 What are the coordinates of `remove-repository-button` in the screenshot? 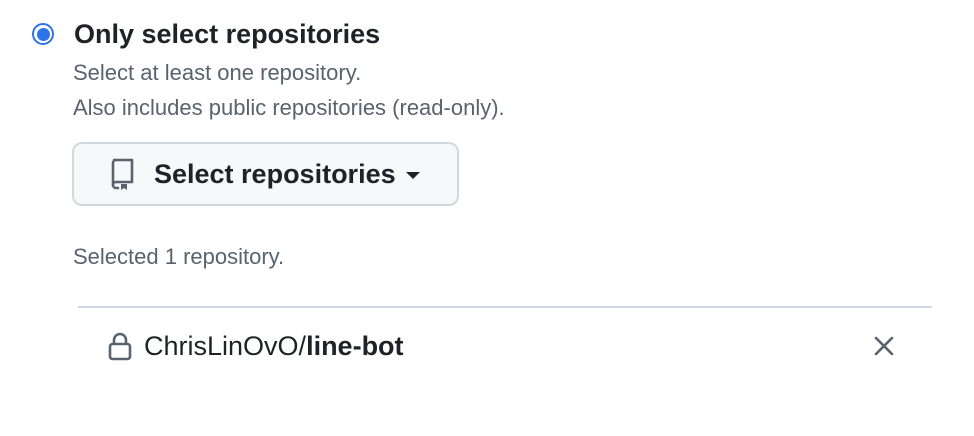 It's located at (884, 346).